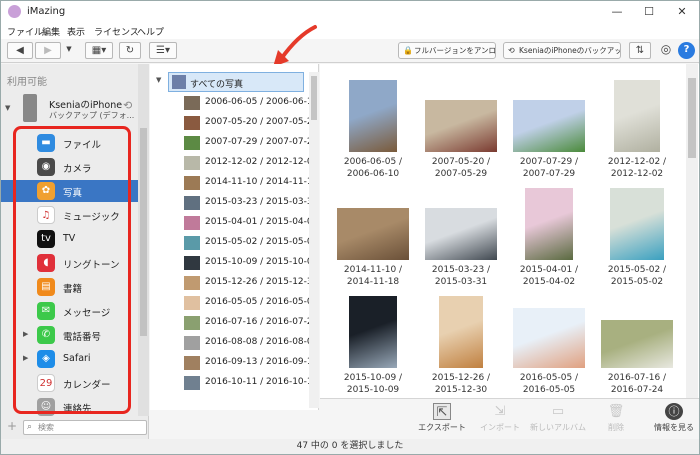 This screenshot has height=455, width=700. Describe the element at coordinates (672, 420) in the screenshot. I see `info-button: ⓘ 情報を見る` at that location.